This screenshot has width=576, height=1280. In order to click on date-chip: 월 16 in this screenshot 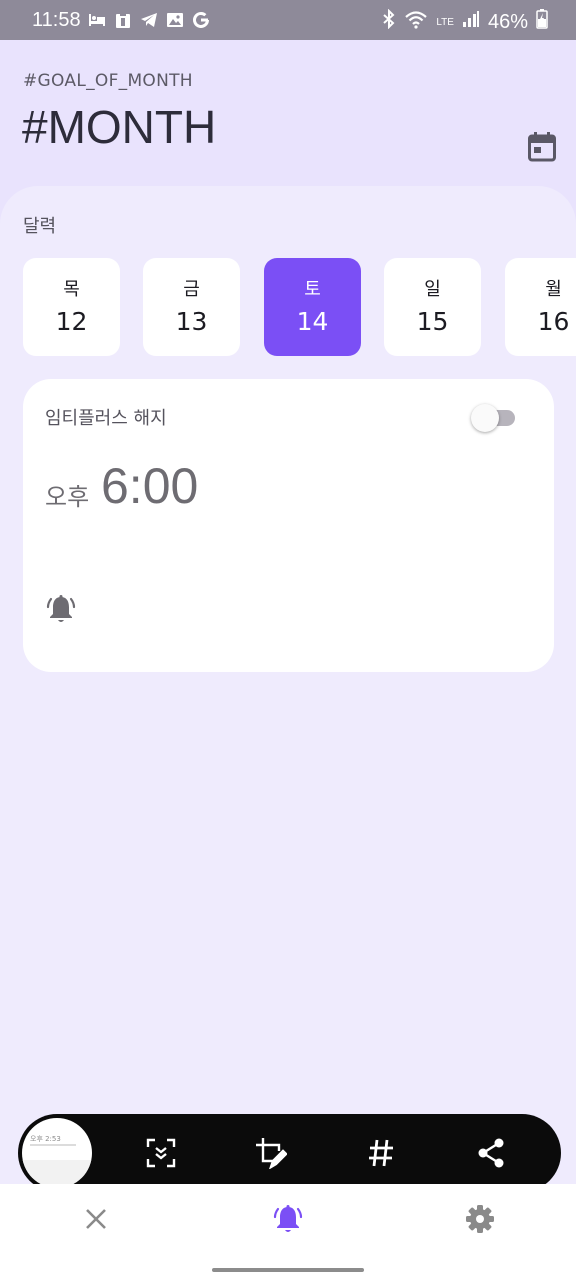, I will do `click(540, 307)`.